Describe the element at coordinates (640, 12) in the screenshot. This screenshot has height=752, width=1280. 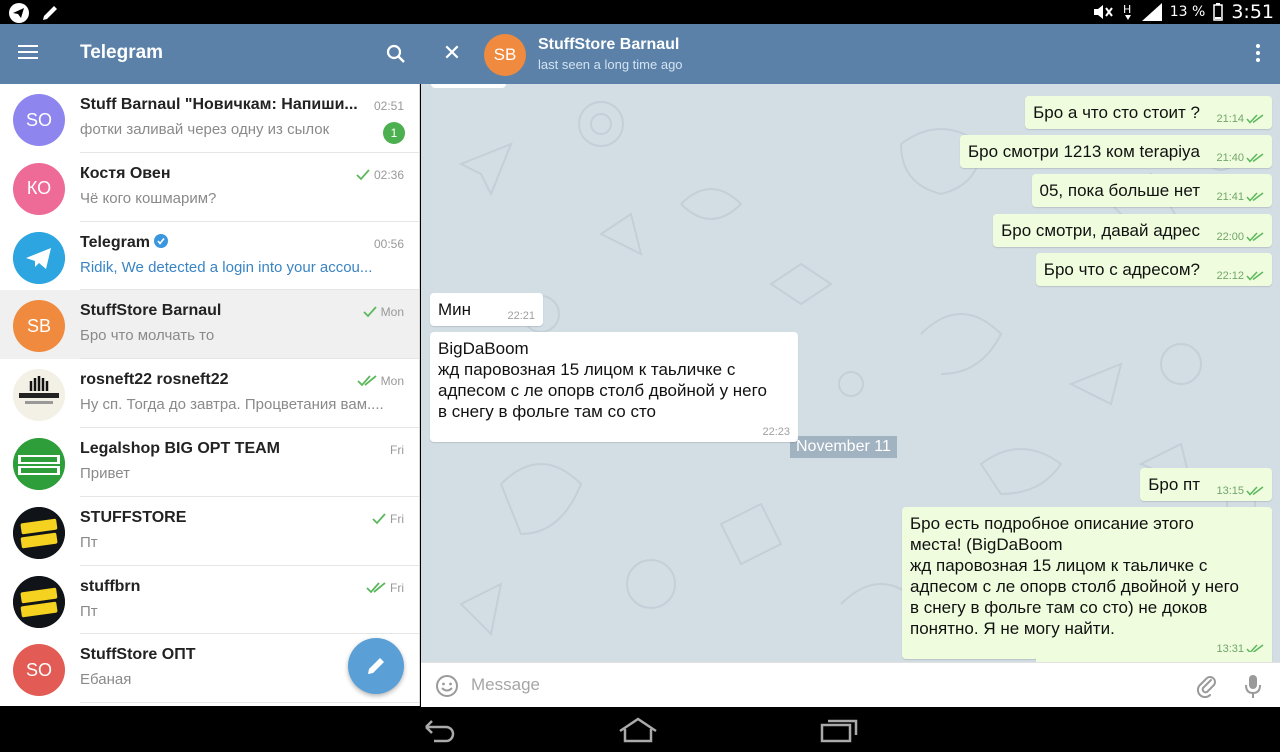
I see `status-bar: H 13 % 3:51` at that location.